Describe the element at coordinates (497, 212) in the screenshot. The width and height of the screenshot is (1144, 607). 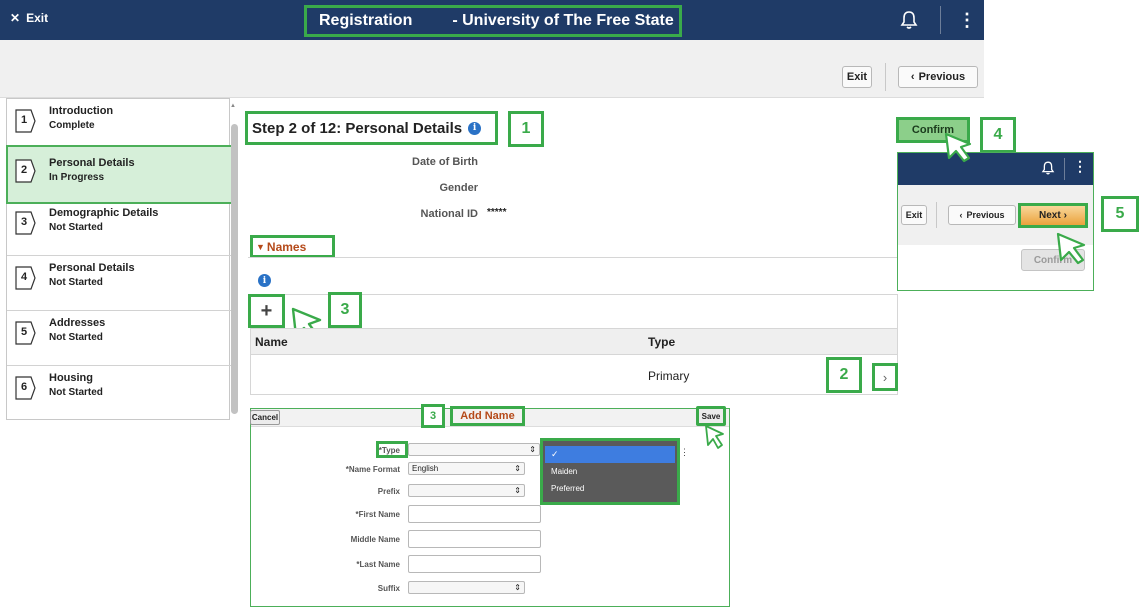
I see `national-id-value: *****` at that location.